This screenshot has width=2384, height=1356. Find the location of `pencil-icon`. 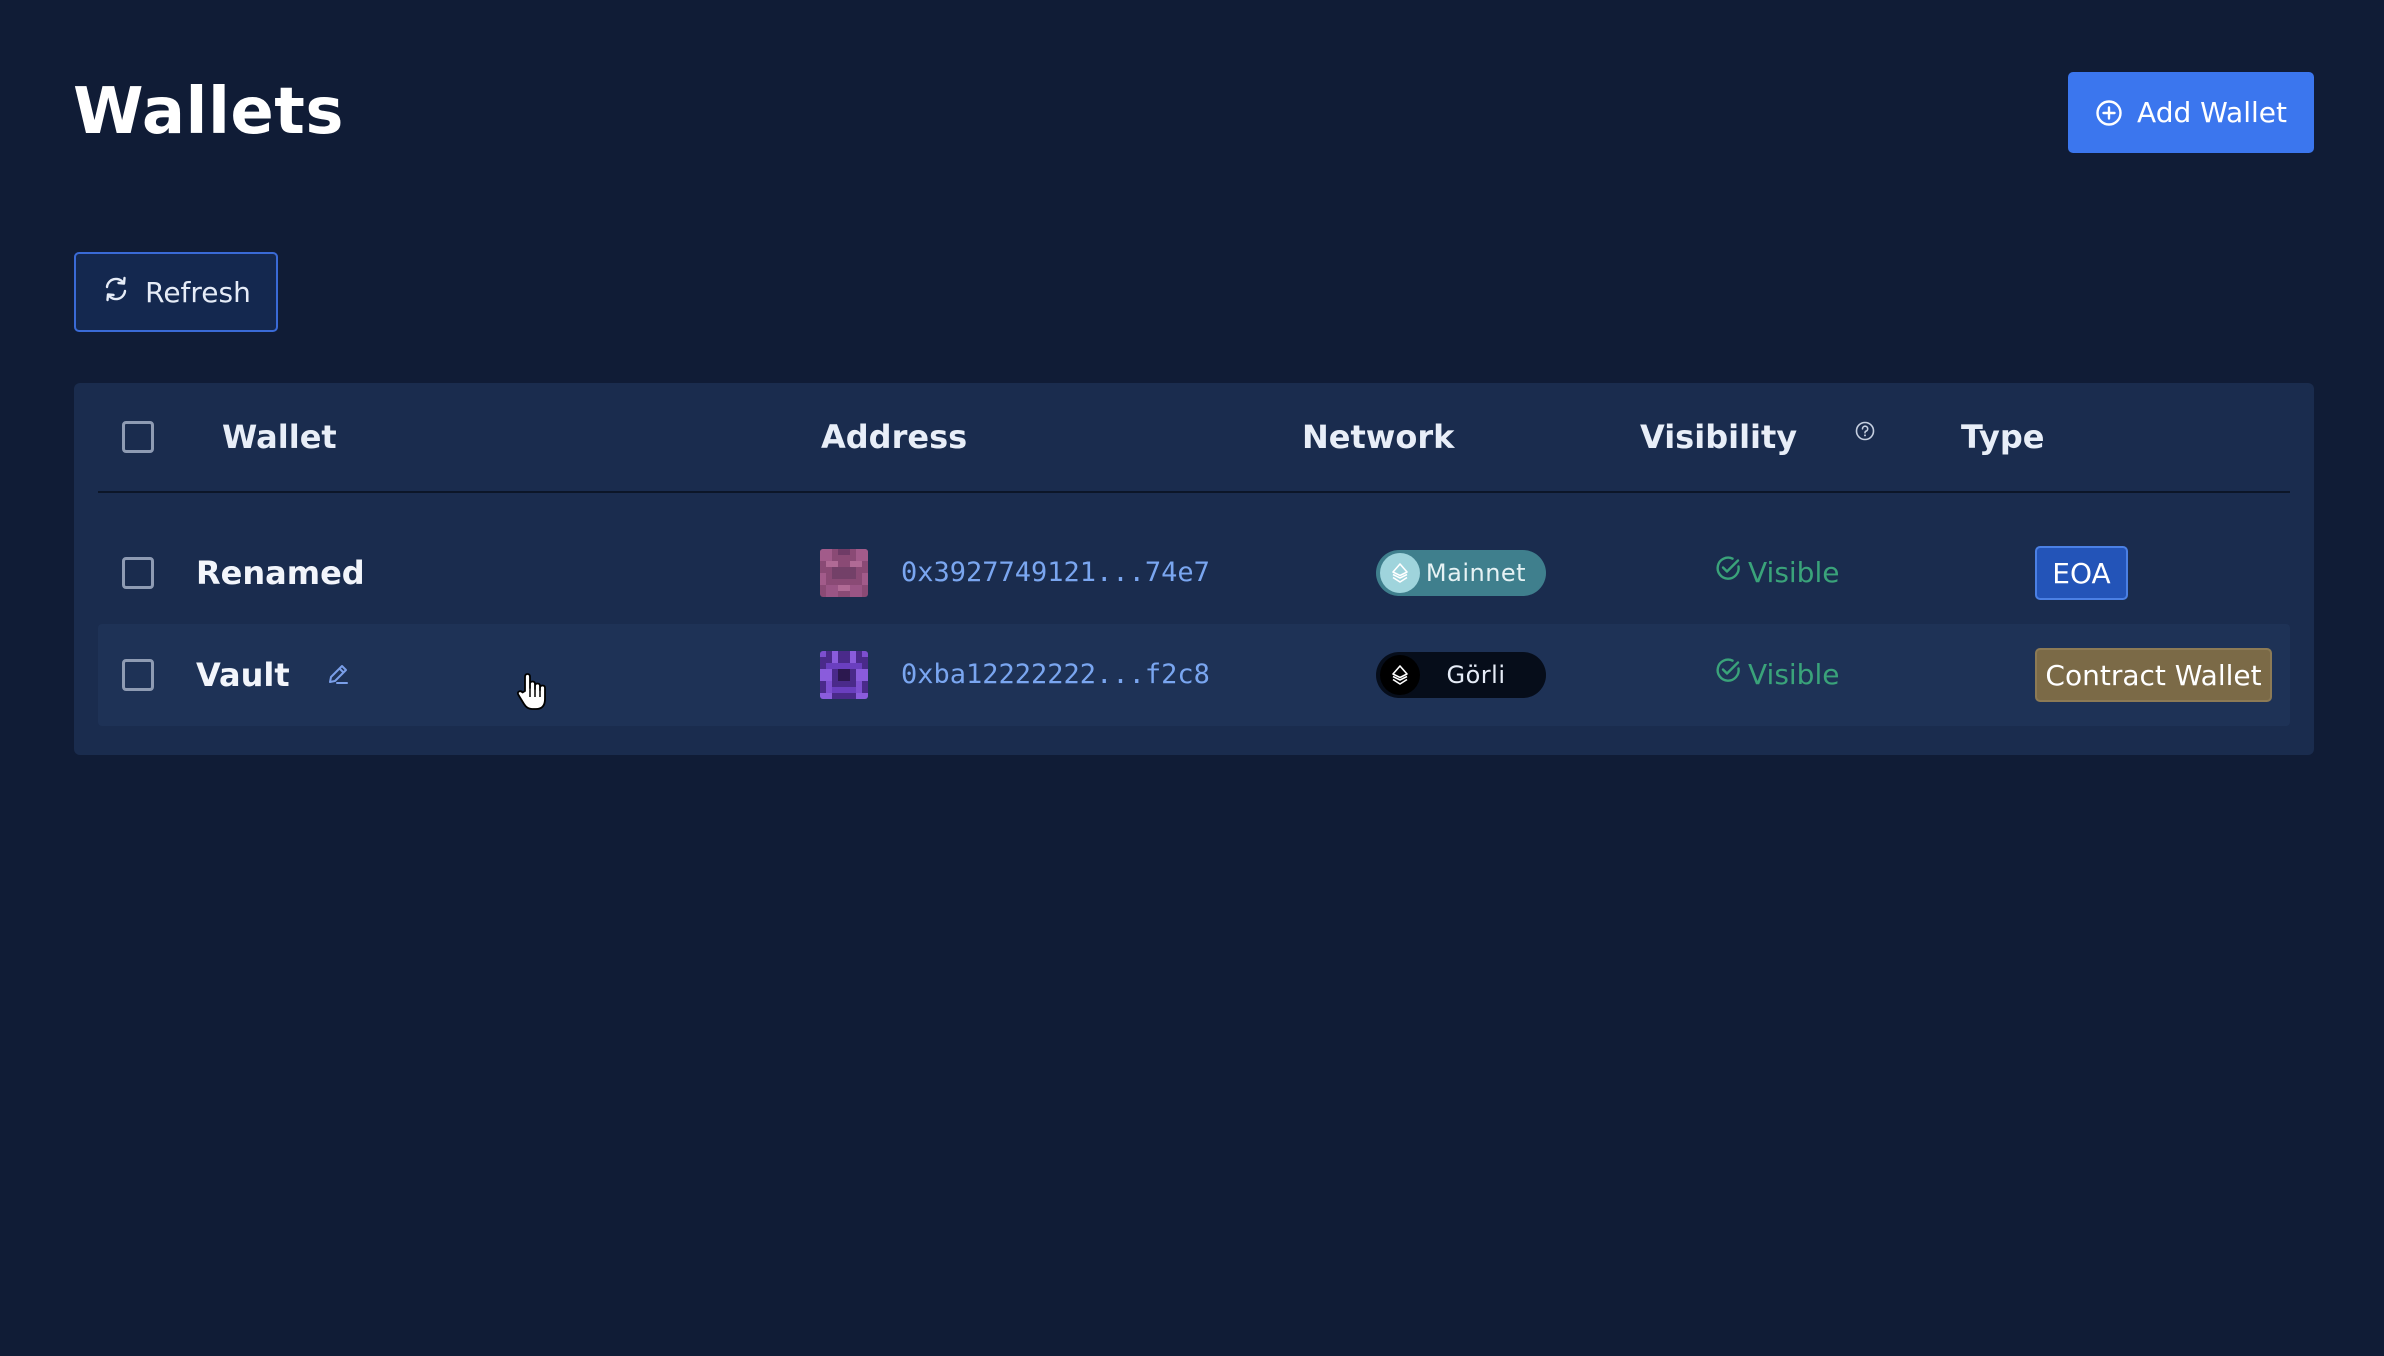

pencil-icon is located at coordinates (338, 676).